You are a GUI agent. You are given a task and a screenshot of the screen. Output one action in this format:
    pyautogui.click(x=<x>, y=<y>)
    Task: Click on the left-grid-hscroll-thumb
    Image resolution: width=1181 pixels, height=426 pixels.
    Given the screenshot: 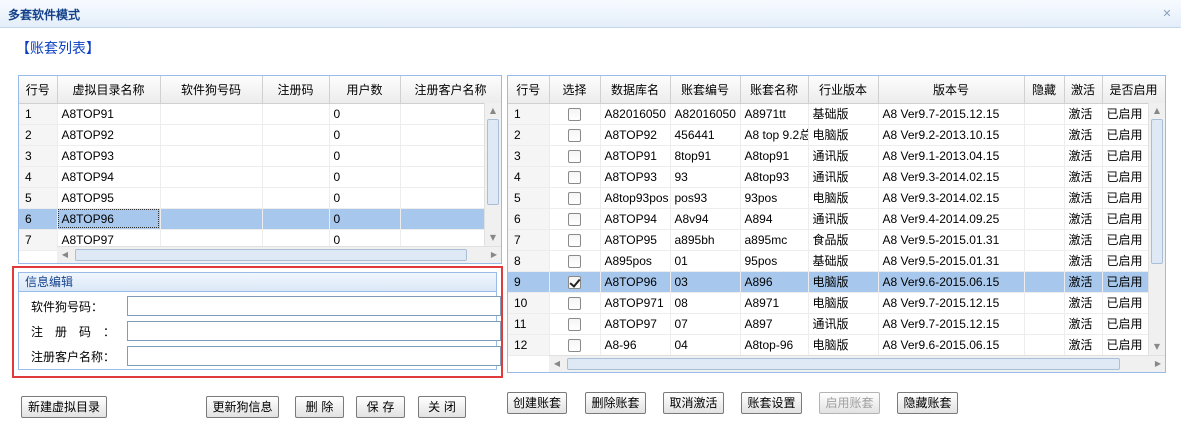 What is the action you would take?
    pyautogui.click(x=271, y=255)
    